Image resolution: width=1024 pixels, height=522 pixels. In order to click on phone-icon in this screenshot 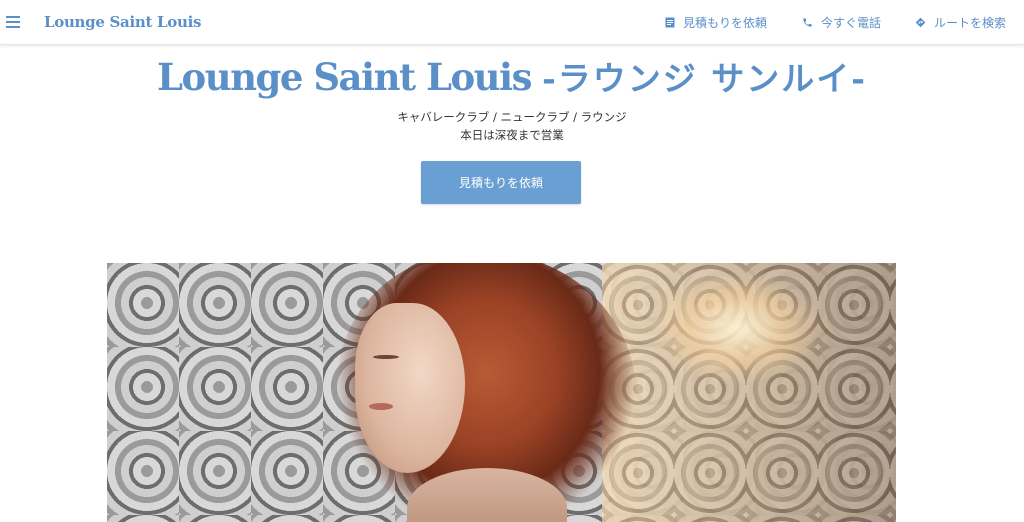, I will do `click(807, 22)`.